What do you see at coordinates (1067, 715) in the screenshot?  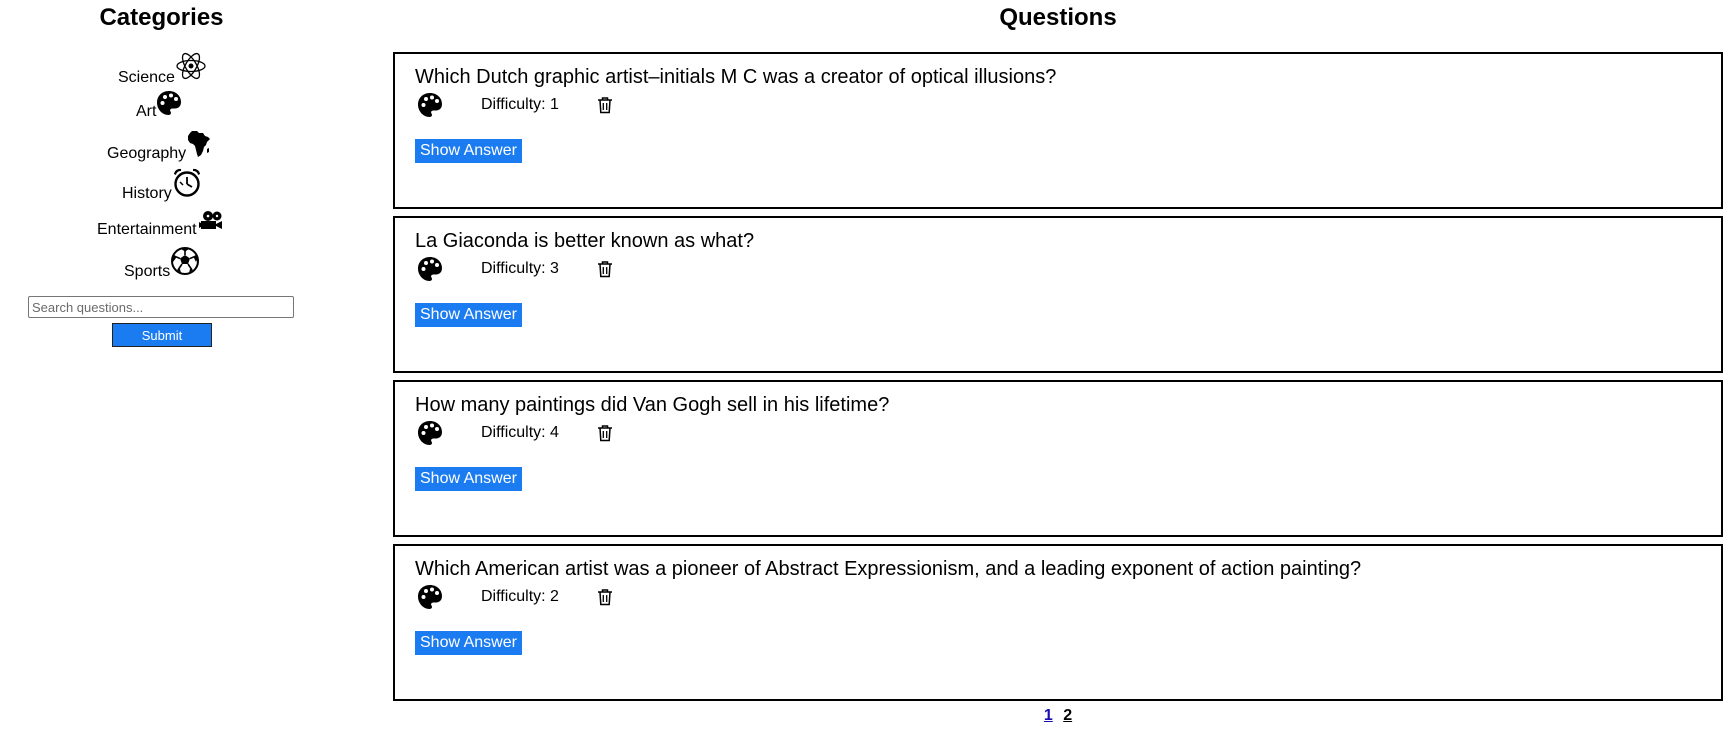 I see `page-link-2: 2` at bounding box center [1067, 715].